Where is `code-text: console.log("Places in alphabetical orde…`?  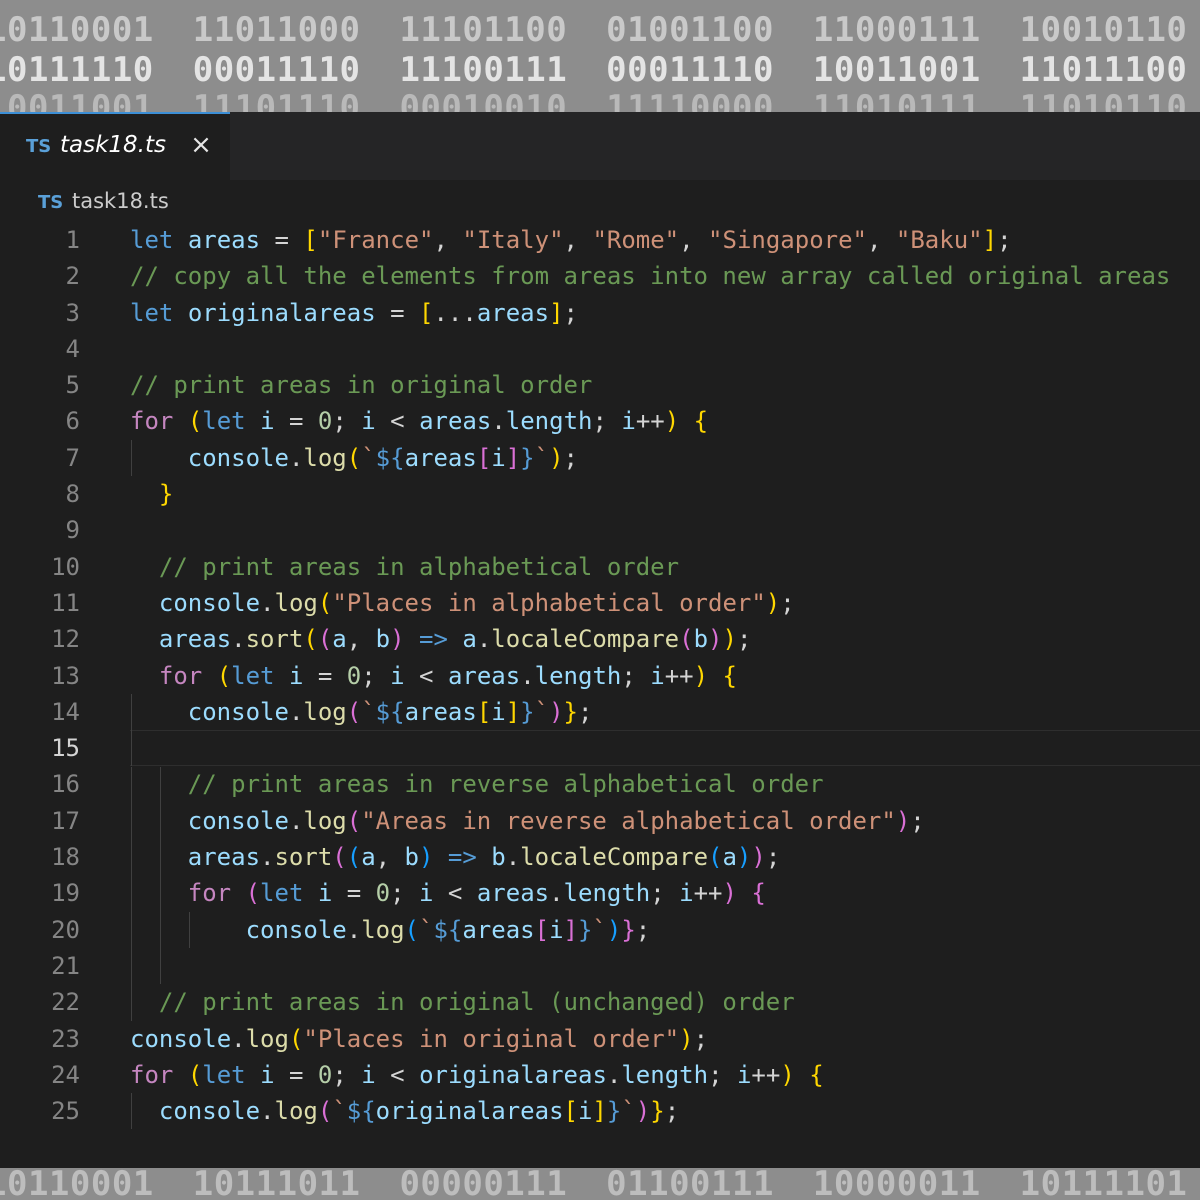
code-text: console.log("Places in alphabetical orde… is located at coordinates (477, 603).